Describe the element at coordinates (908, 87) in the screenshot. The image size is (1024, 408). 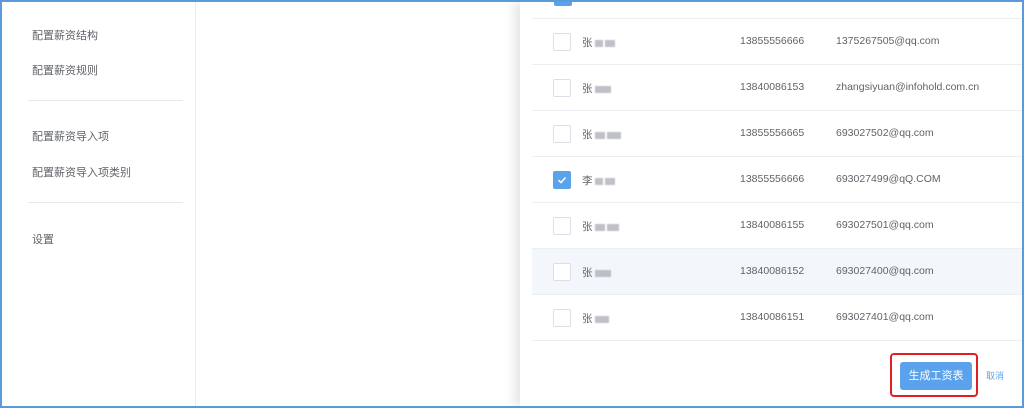
I see `employee-email: zhangsiyuan@infohold.com.cn` at that location.